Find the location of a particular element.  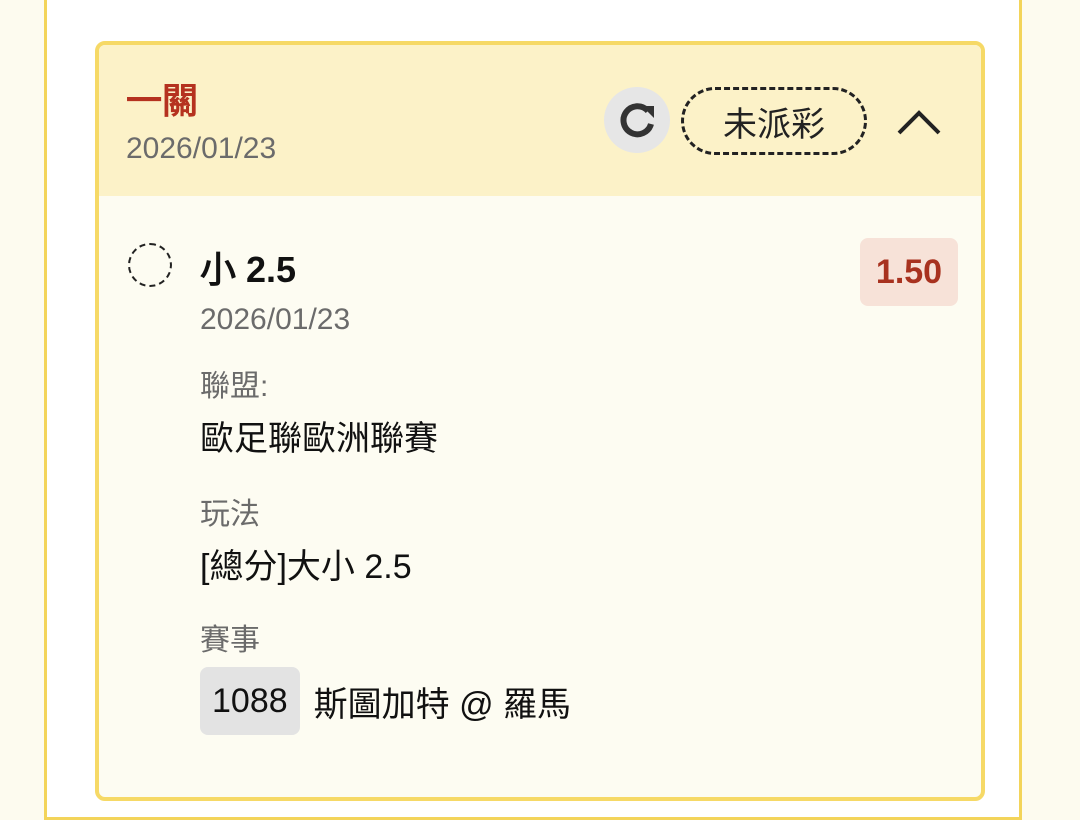

collapse-button is located at coordinates (919, 122).